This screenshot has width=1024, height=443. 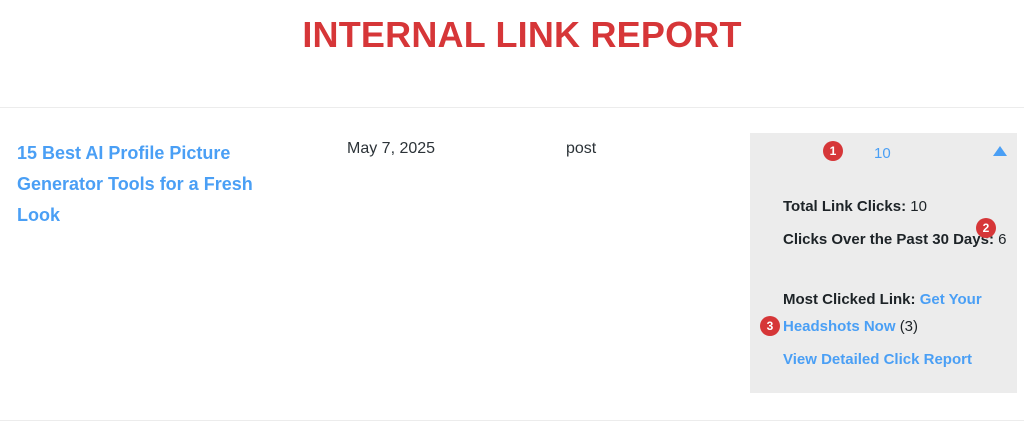 What do you see at coordinates (877, 360) in the screenshot?
I see `view-detailed-click-report-link: View Detailed Click Report` at bounding box center [877, 360].